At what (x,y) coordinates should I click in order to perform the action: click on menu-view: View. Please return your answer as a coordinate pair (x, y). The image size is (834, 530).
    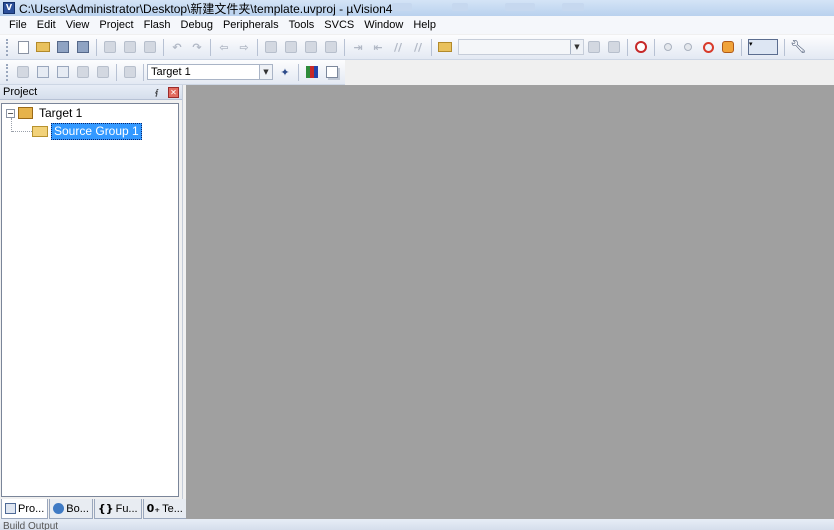
    Looking at the image, I should click on (78, 25).